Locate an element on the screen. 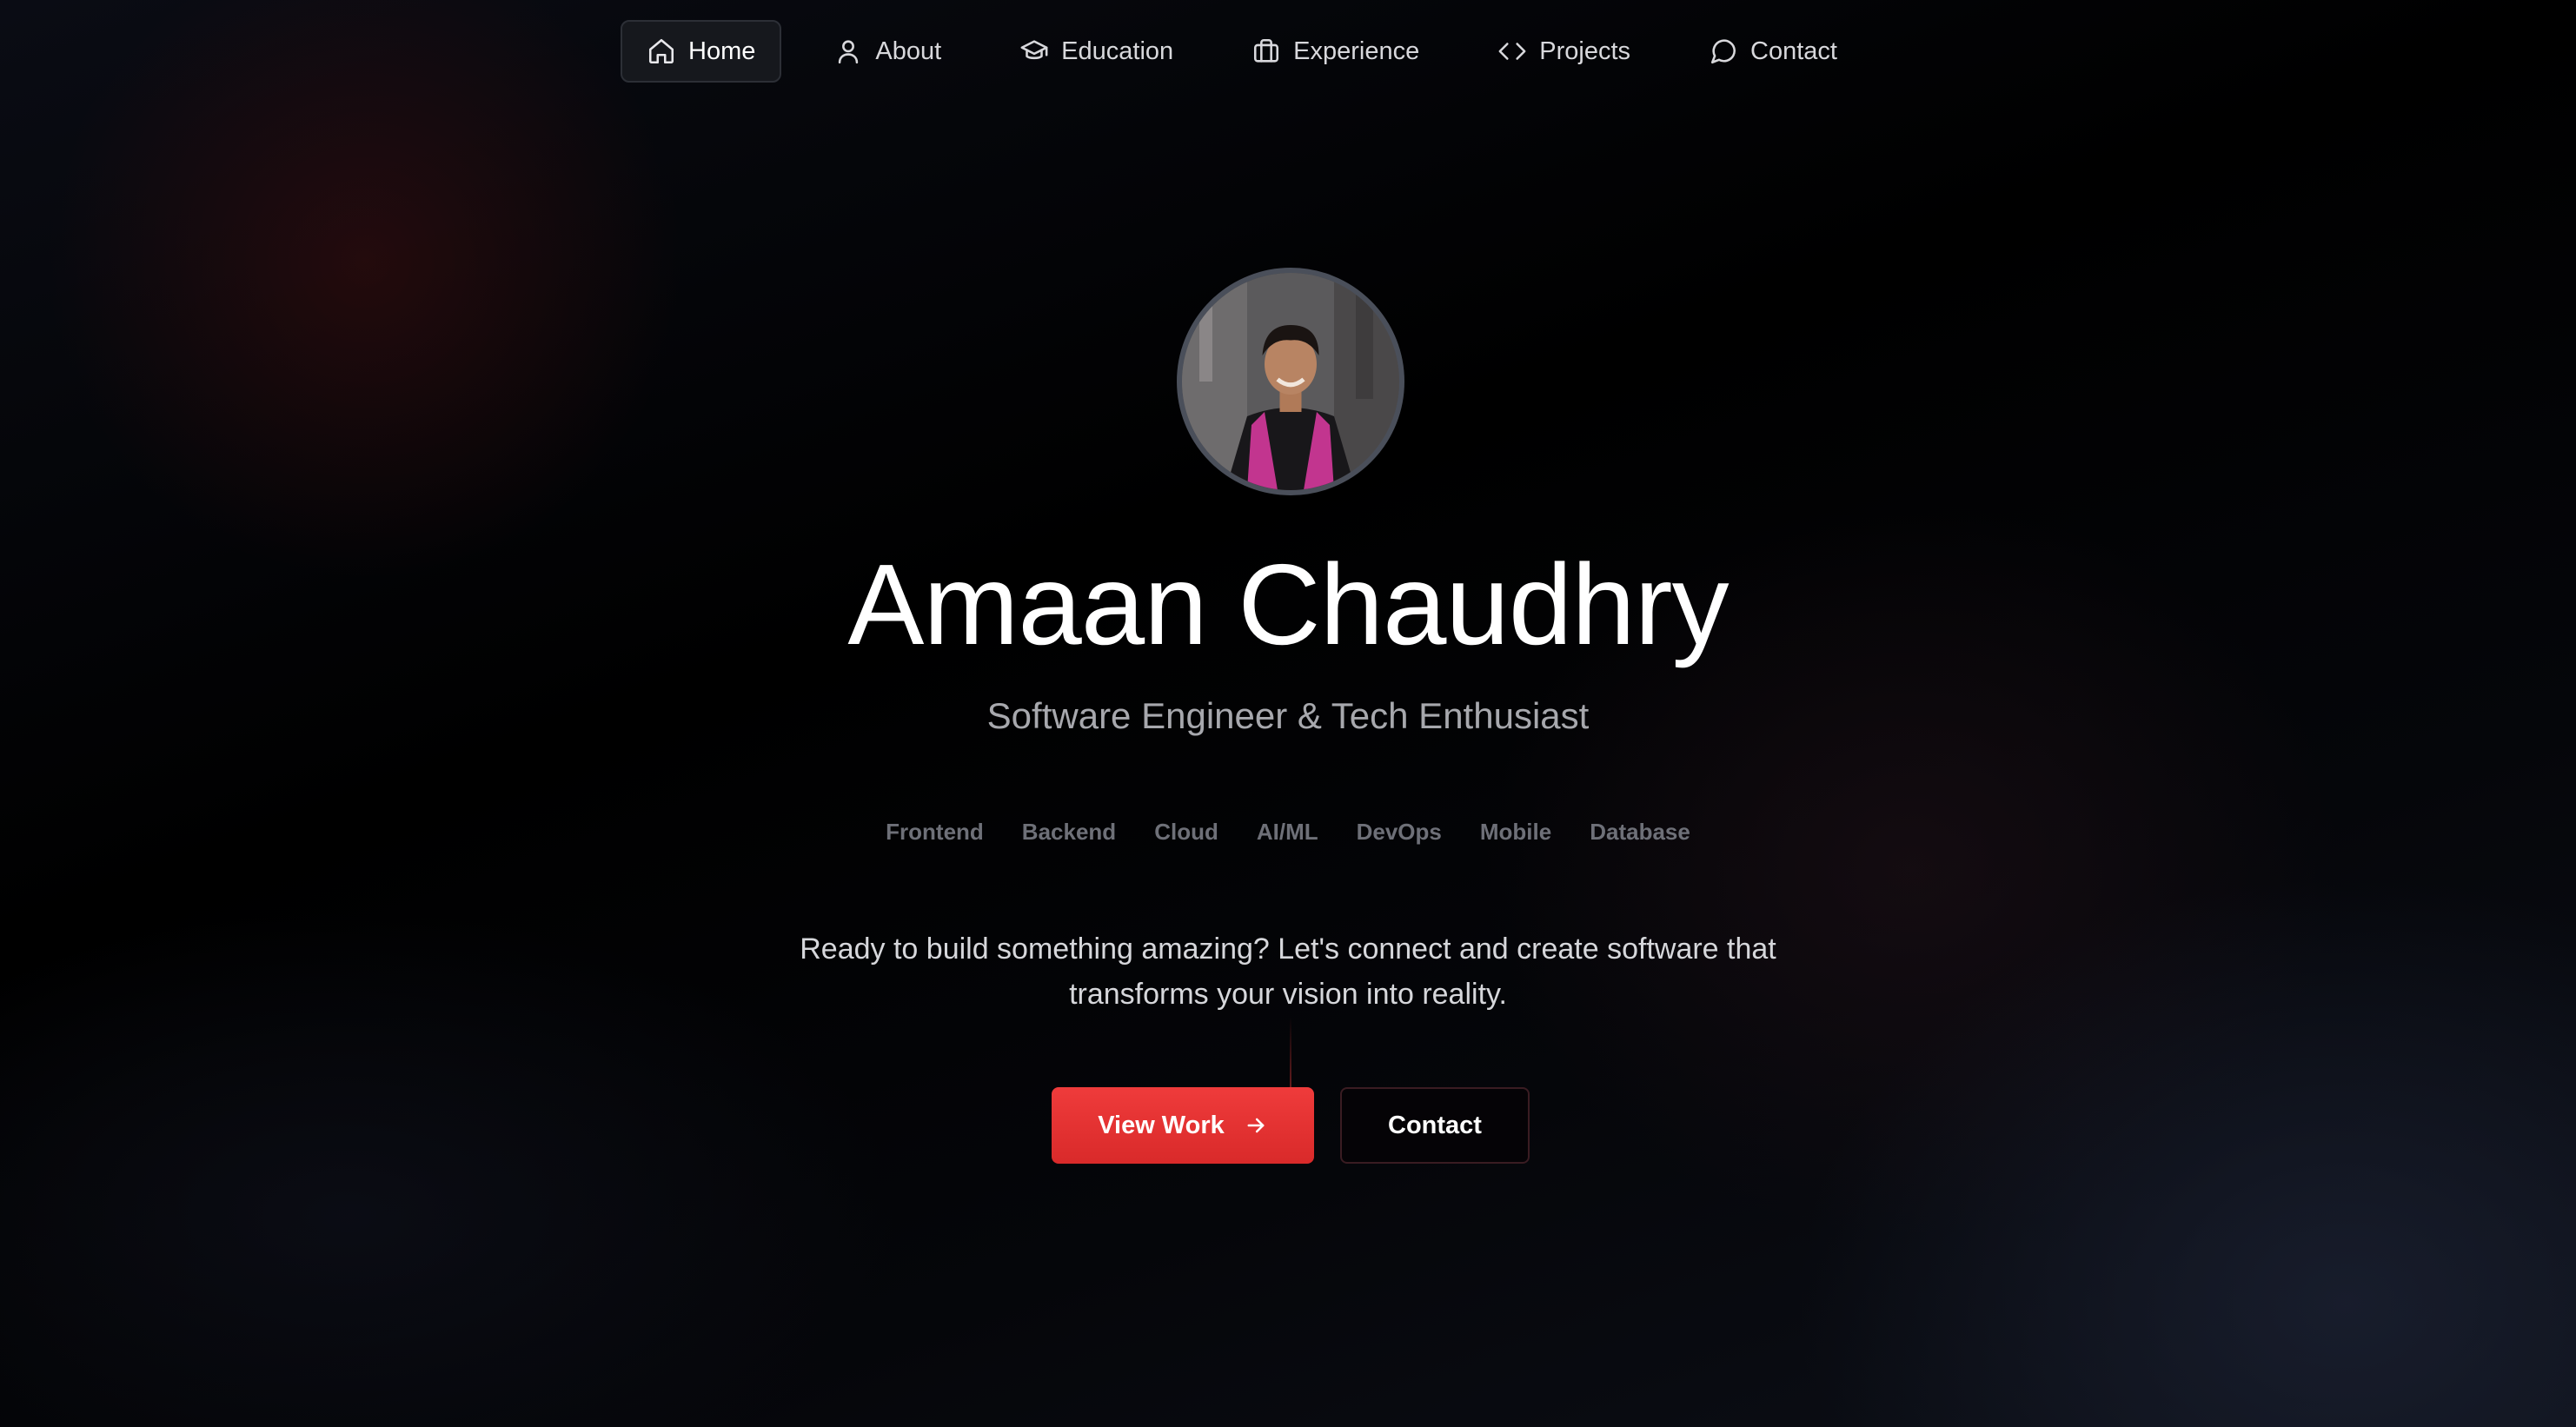  nav-item-education: Education is located at coordinates (1096, 51).